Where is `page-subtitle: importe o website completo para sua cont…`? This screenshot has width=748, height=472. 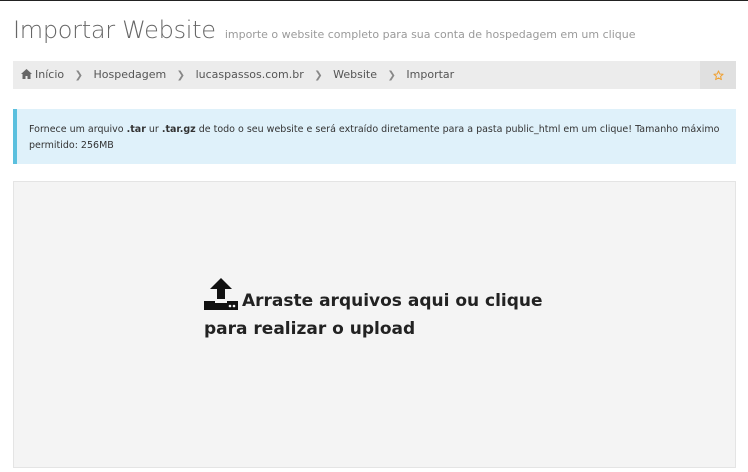 page-subtitle: importe o website completo para sua cont… is located at coordinates (430, 34).